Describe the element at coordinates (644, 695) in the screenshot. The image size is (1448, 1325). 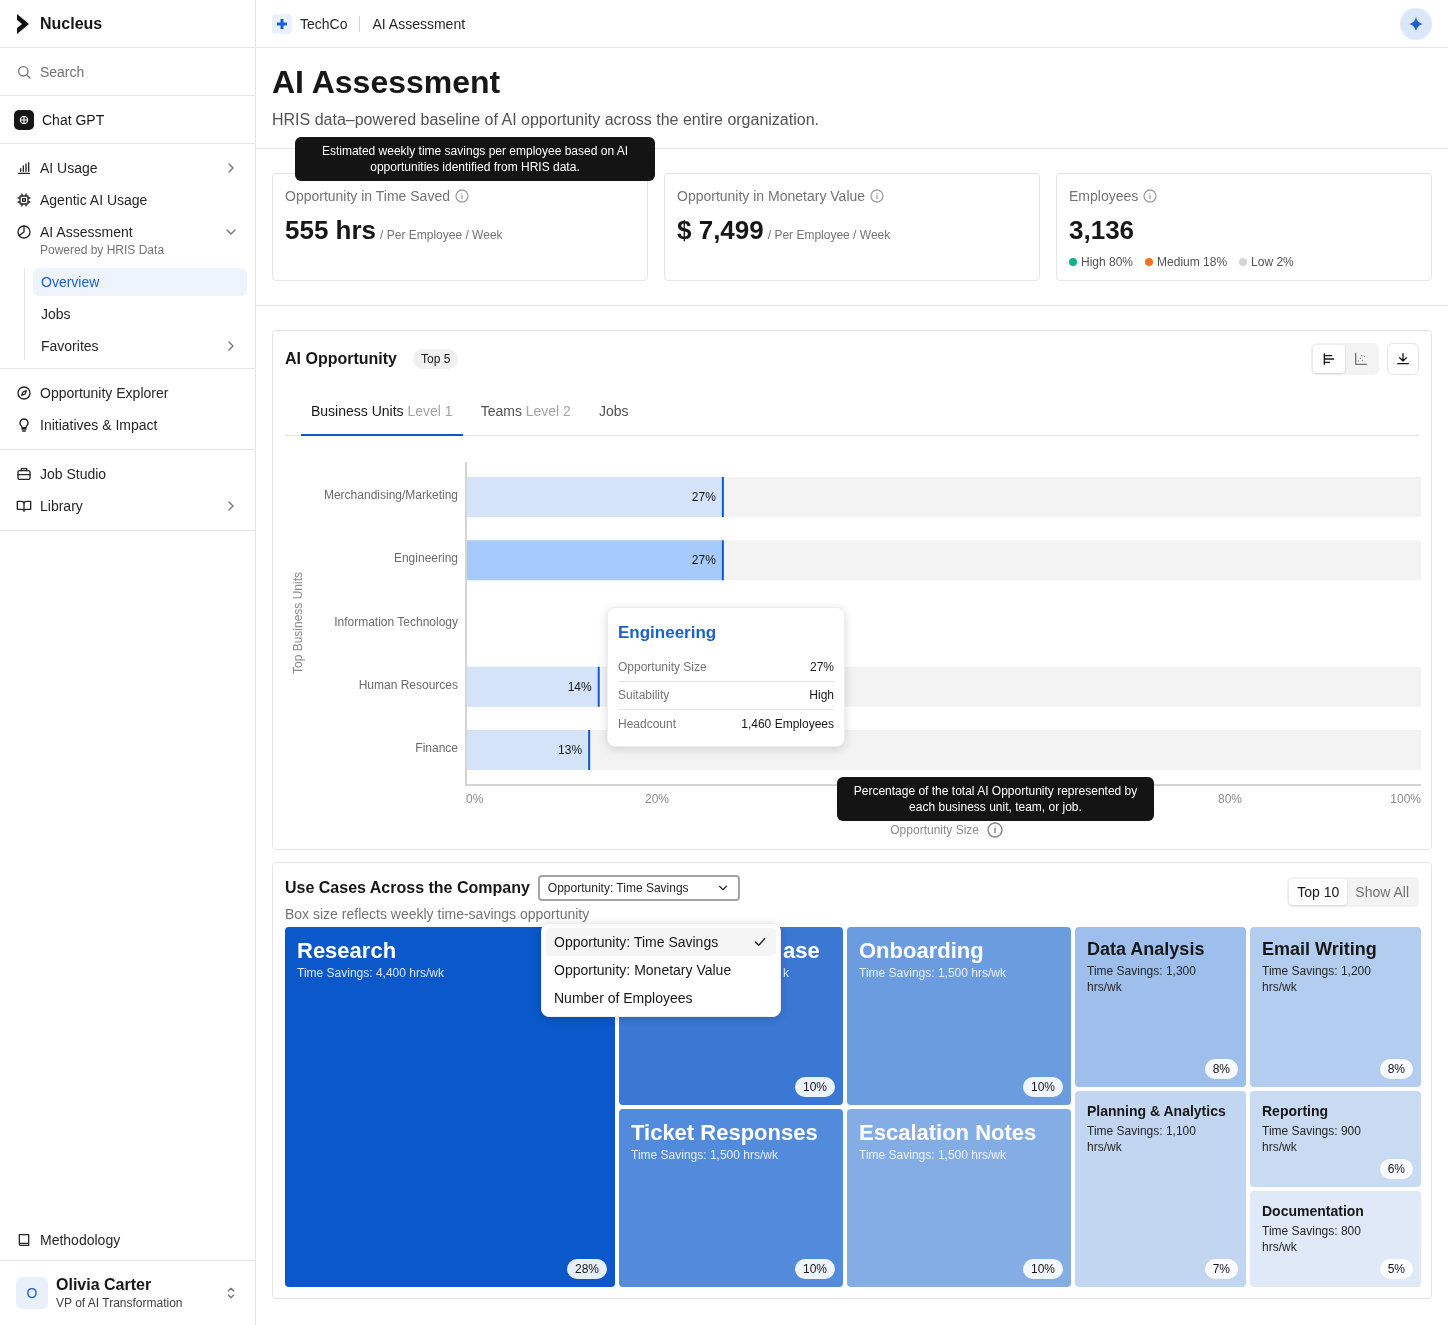
I see `popover-label: Suitability` at that location.